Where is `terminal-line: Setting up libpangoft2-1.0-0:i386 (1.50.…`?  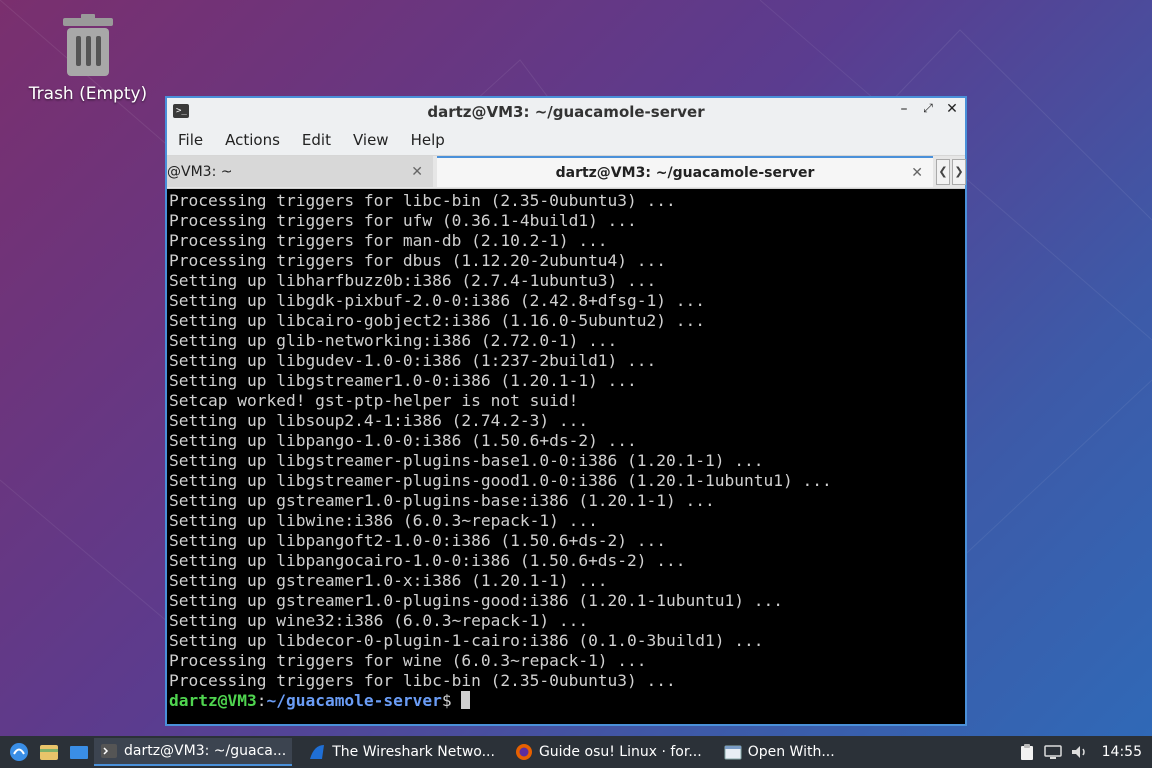 terminal-line: Setting up libpangoft2-1.0-0:i386 (1.50.… is located at coordinates (418, 540).